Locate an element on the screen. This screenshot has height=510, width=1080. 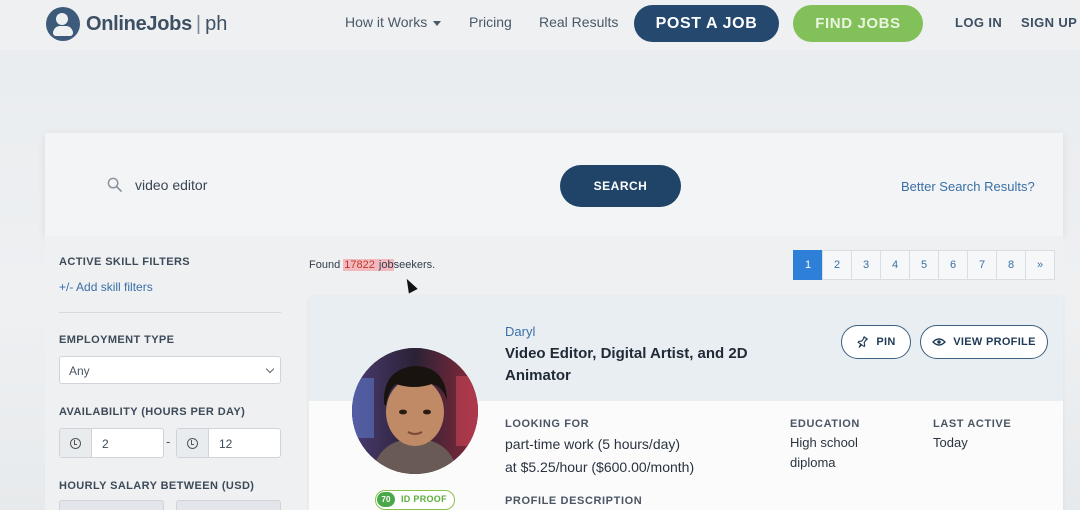
eye-icon is located at coordinates (939, 342).